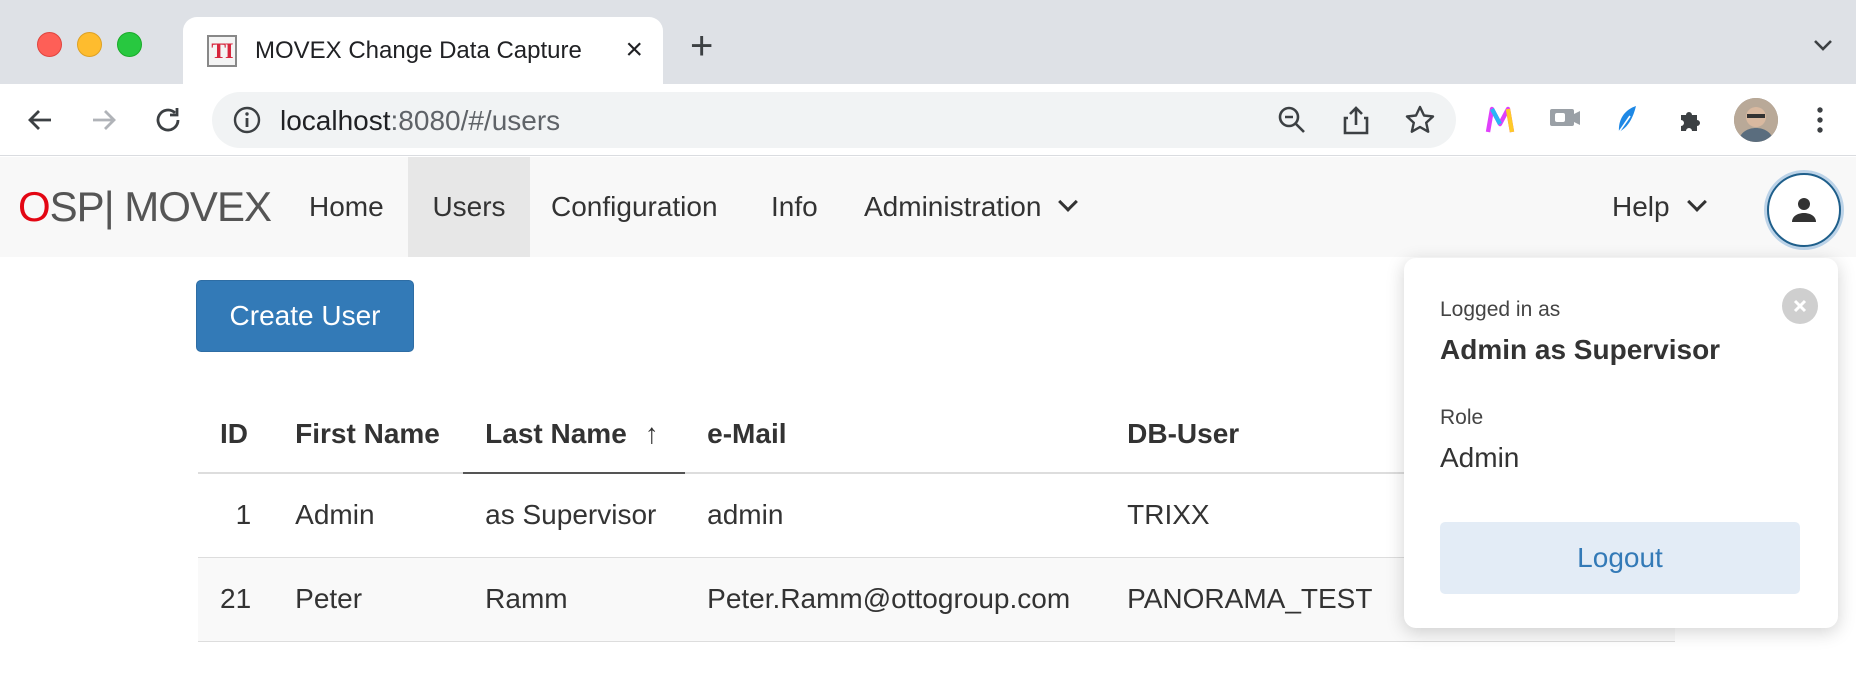 The height and width of the screenshot is (684, 1856). I want to click on user-menu-button, so click(1804, 210).